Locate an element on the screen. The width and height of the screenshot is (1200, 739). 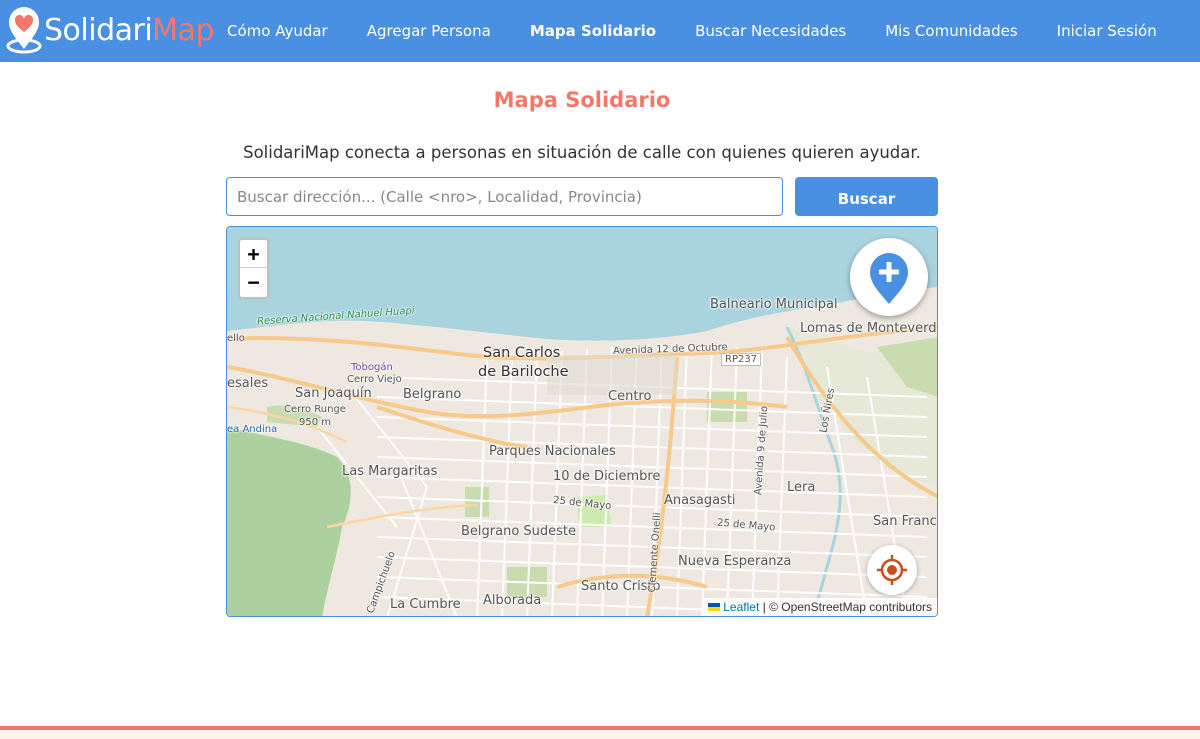
add-location-button is located at coordinates (889, 277).